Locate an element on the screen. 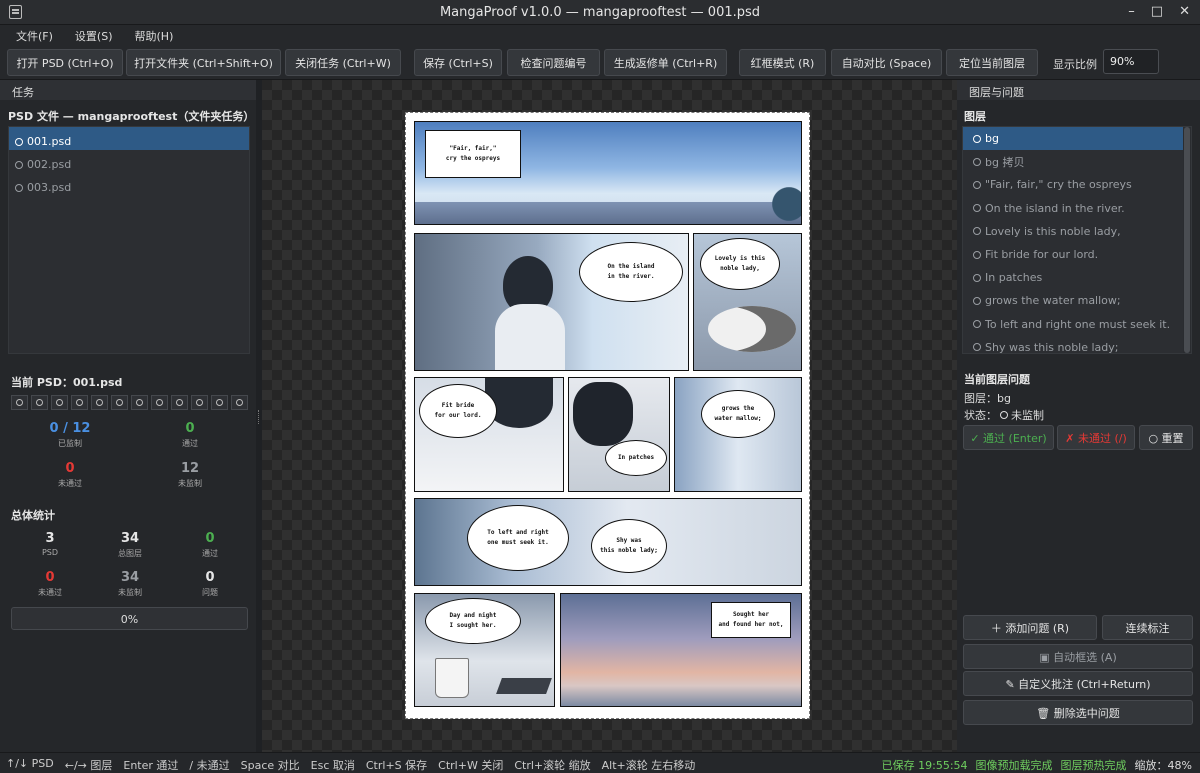  current-issue-title: 当前图层问题 is located at coordinates (997, 379).